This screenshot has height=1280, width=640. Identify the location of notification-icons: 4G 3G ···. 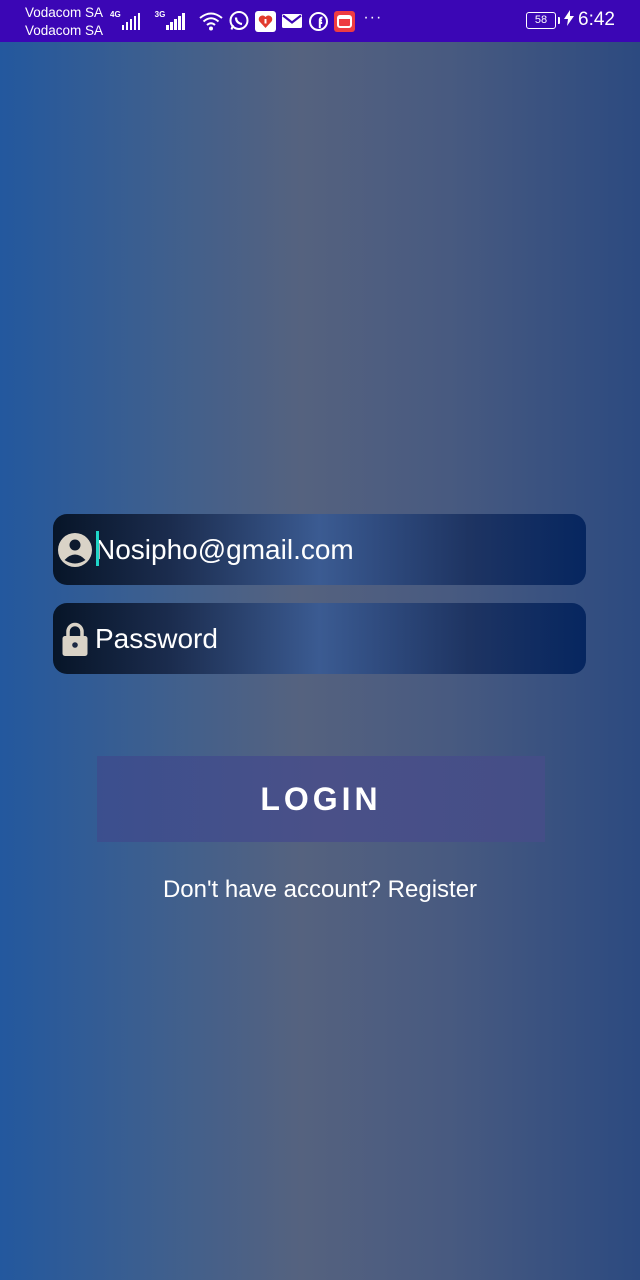
(246, 21).